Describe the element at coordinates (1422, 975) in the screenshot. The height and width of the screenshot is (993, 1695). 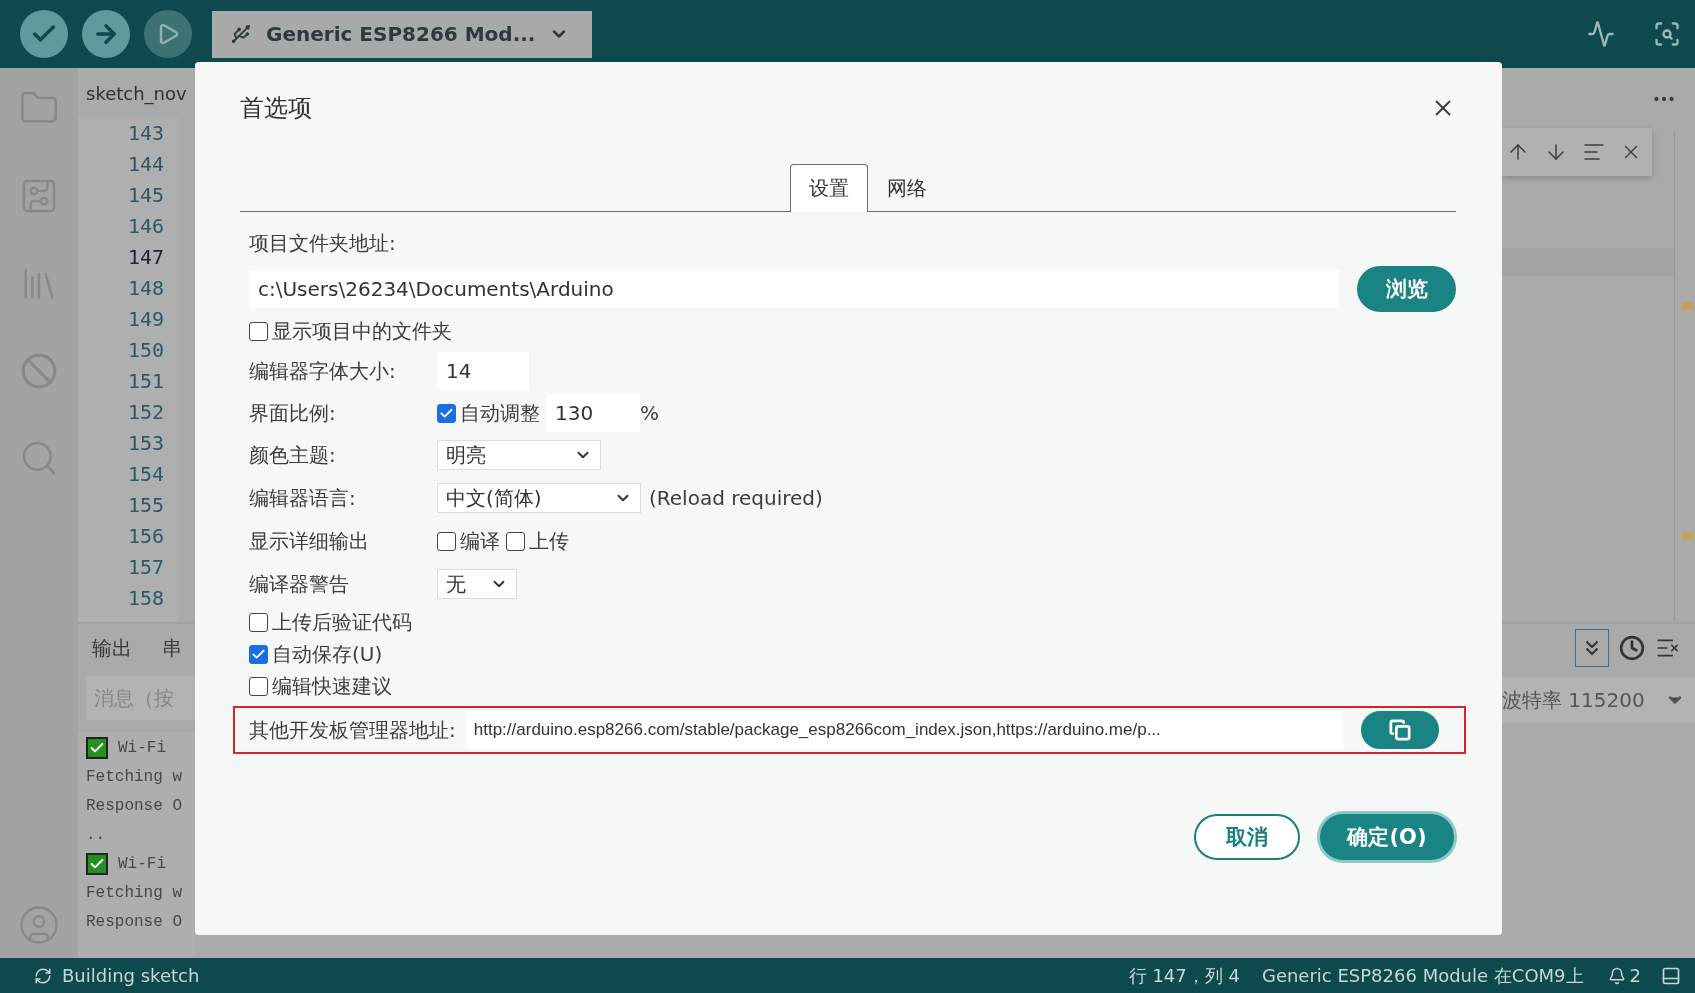
I see `board-status: Generic ESP8266 Module 在COM9上` at that location.